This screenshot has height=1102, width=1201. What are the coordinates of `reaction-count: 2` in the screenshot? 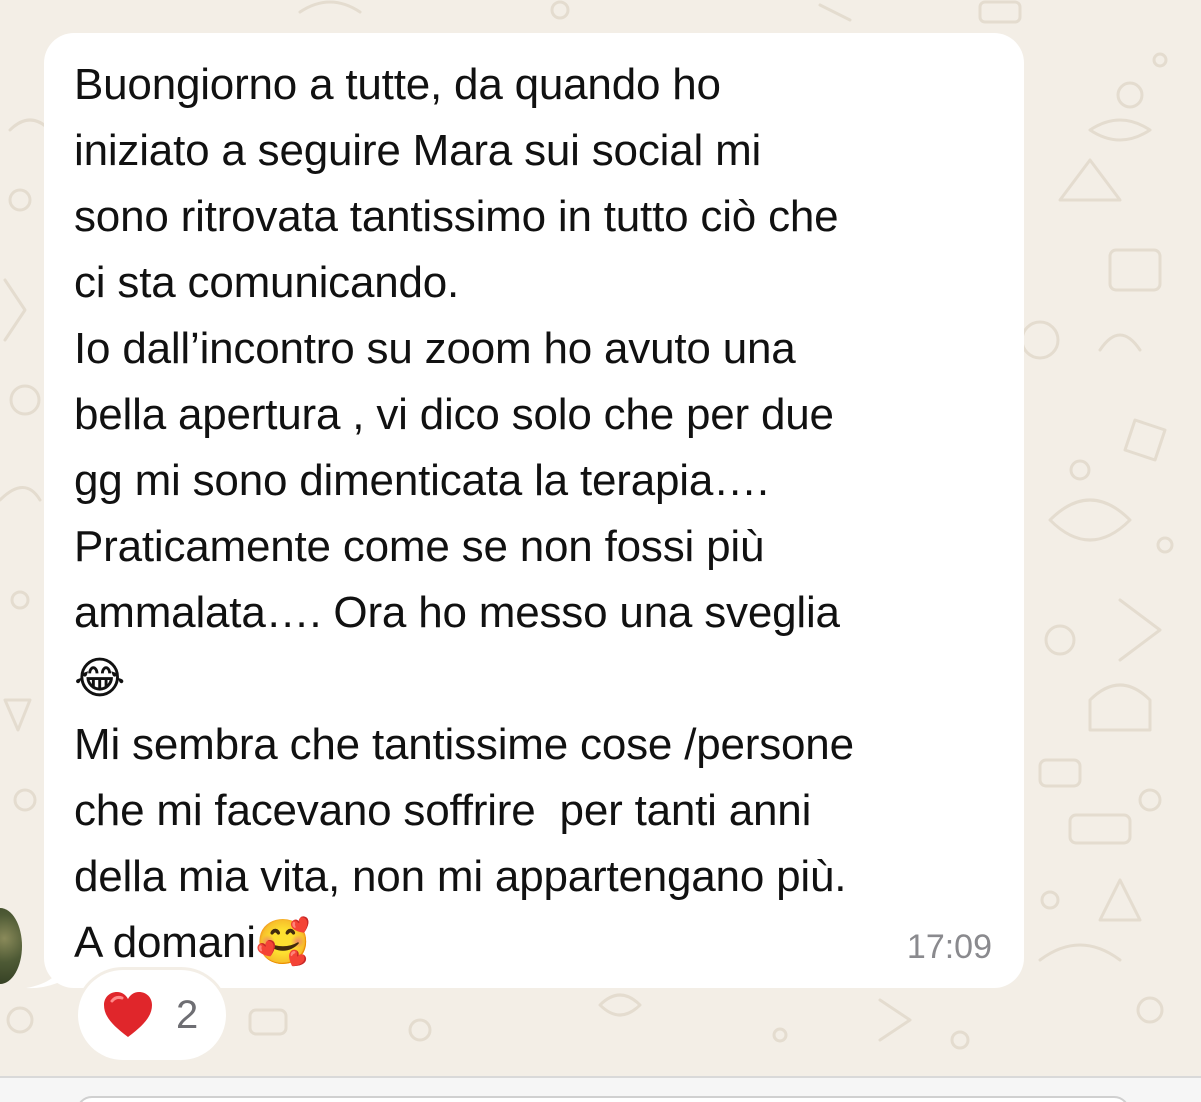 It's located at (187, 1014).